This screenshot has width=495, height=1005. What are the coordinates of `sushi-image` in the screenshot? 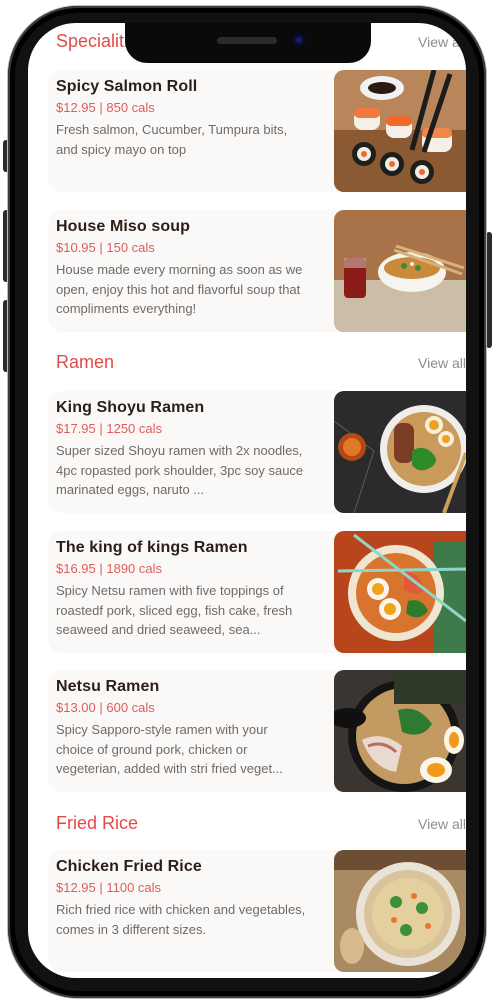 It's located at (400, 131).